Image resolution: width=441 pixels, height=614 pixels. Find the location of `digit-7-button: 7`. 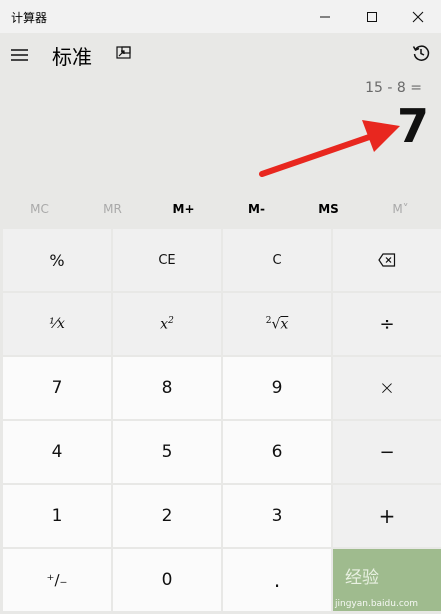

digit-7-button: 7 is located at coordinates (57, 388).